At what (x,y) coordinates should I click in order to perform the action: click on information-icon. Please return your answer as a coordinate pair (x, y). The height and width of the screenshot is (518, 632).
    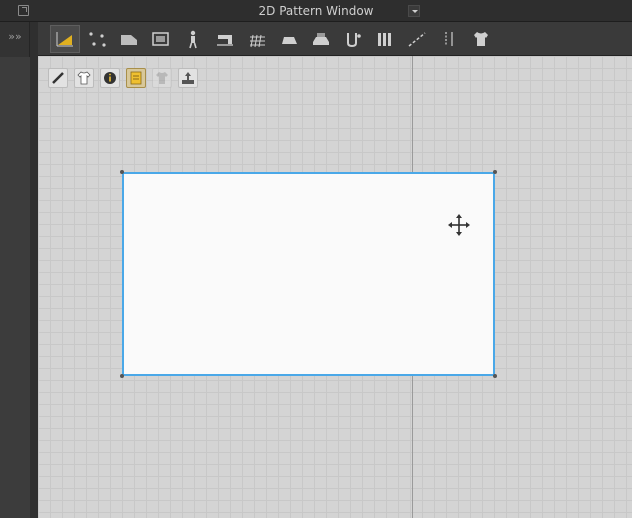
    Looking at the image, I should click on (110, 78).